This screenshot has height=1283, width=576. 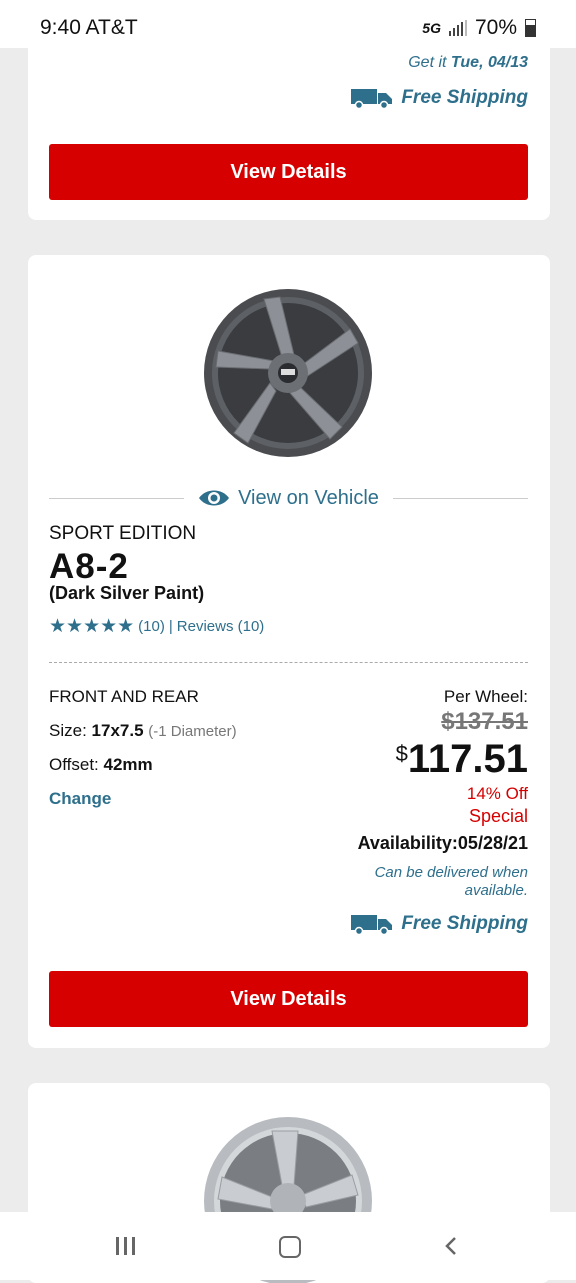 I want to click on product-model: A8-2, so click(x=89, y=567).